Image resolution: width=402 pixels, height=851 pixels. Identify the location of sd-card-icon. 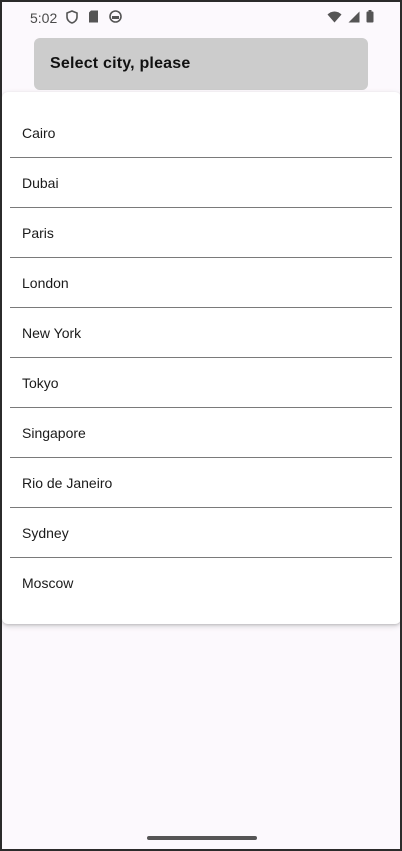
(93, 17).